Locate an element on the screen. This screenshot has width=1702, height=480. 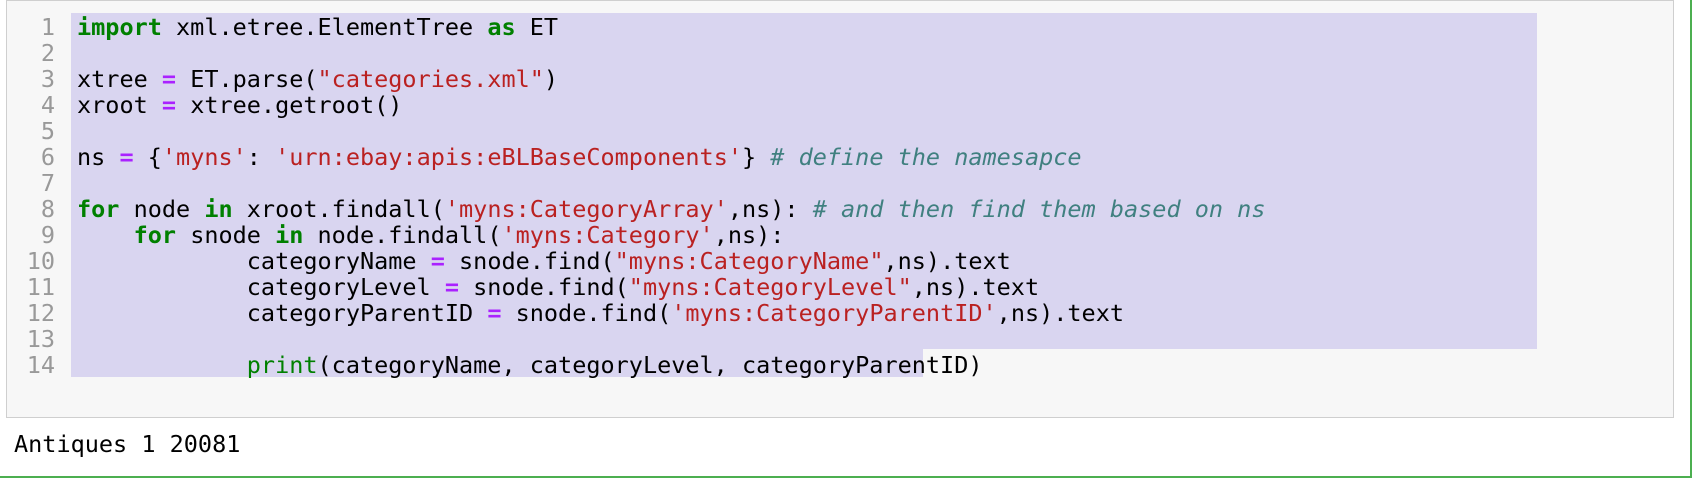
keyword: as is located at coordinates (501, 27).